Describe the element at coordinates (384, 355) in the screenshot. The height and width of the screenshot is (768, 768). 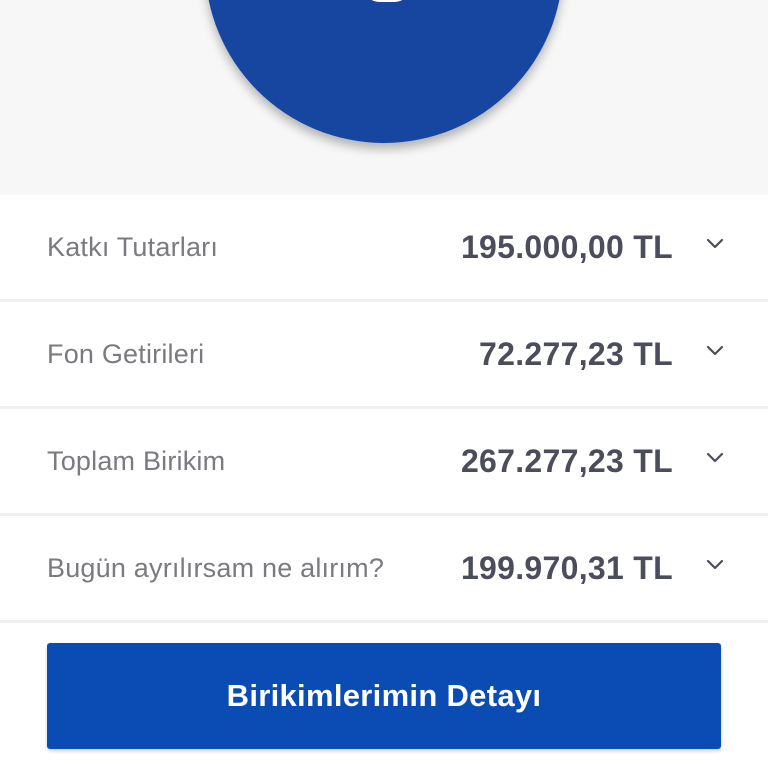
I see `row-fon-getirileri: Fon Getirileri 72.277,23 TL` at that location.